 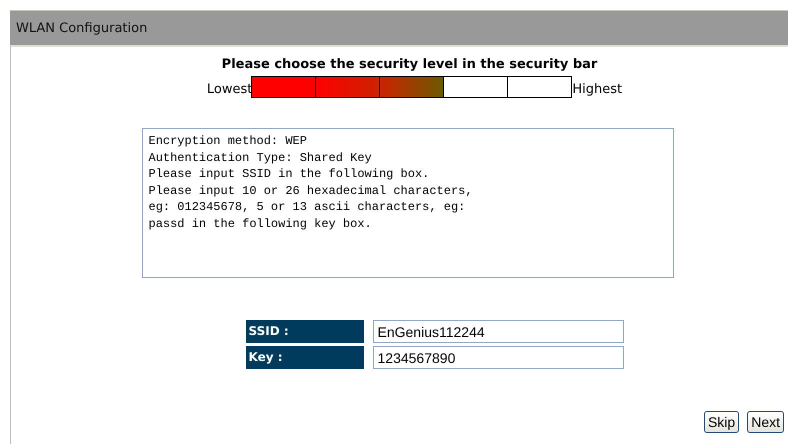 What do you see at coordinates (229, 90) in the screenshot?
I see `lowest-label: Lowest` at bounding box center [229, 90].